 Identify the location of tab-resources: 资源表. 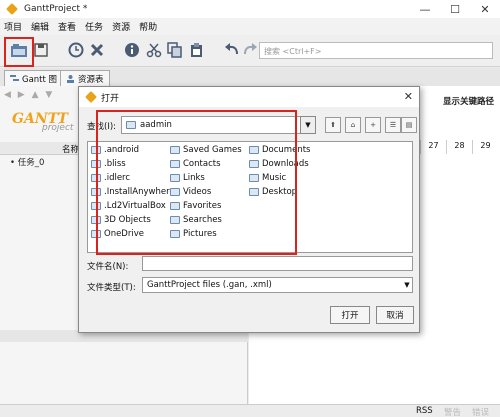
(85, 78).